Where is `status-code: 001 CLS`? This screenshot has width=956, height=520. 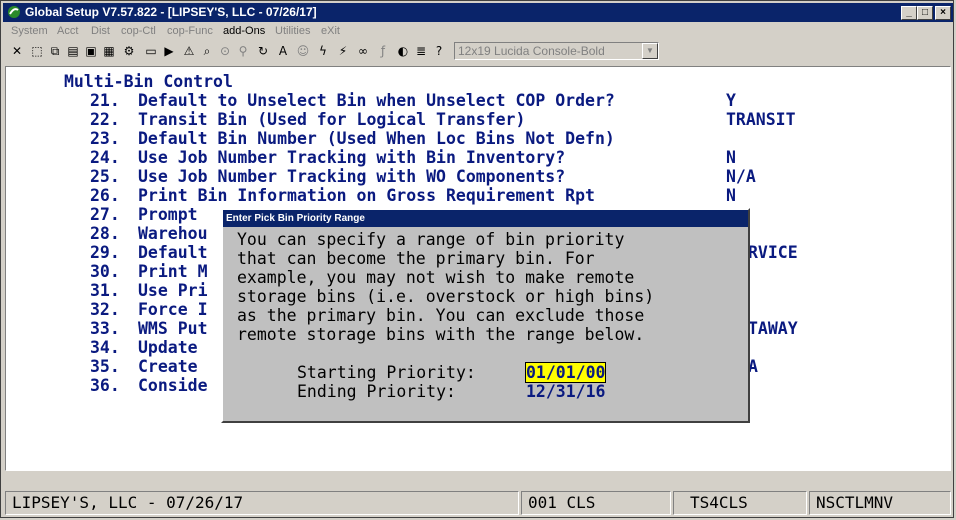
status-code: 001 CLS is located at coordinates (596, 503).